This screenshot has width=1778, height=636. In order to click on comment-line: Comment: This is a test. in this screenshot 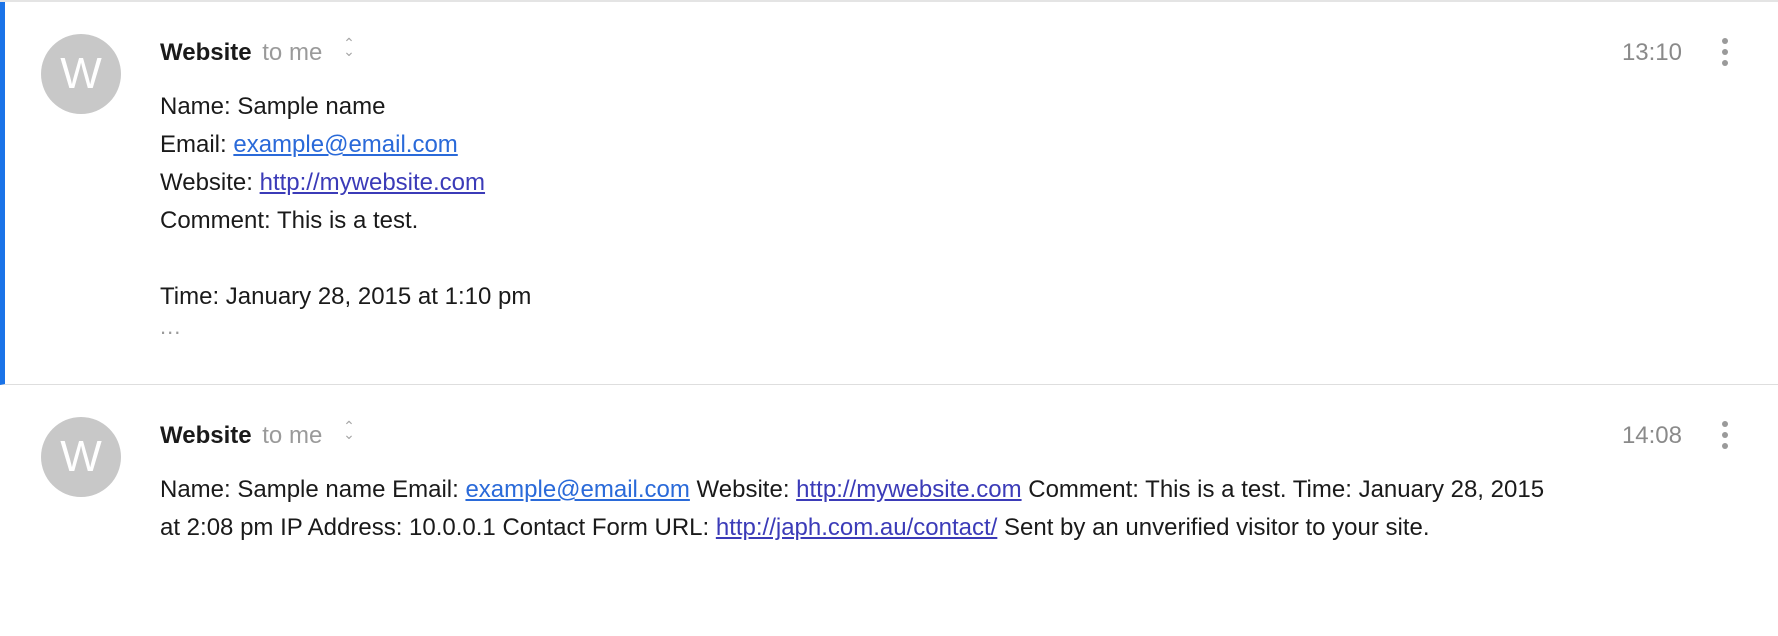, I will do `click(289, 220)`.